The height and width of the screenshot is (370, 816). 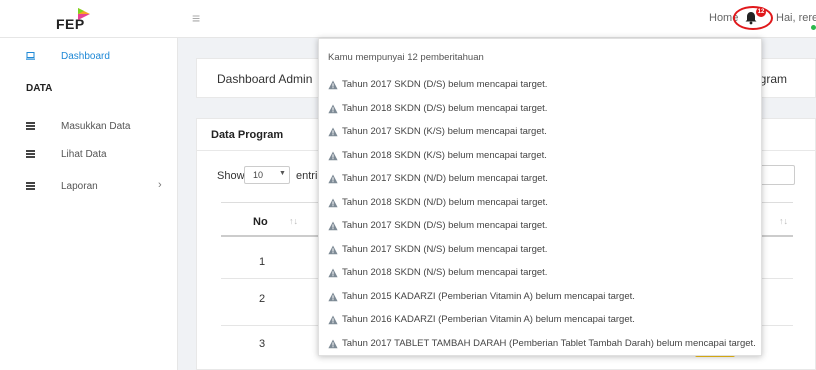 What do you see at coordinates (79, 186) in the screenshot?
I see `sidebar-item-label: Laporan` at bounding box center [79, 186].